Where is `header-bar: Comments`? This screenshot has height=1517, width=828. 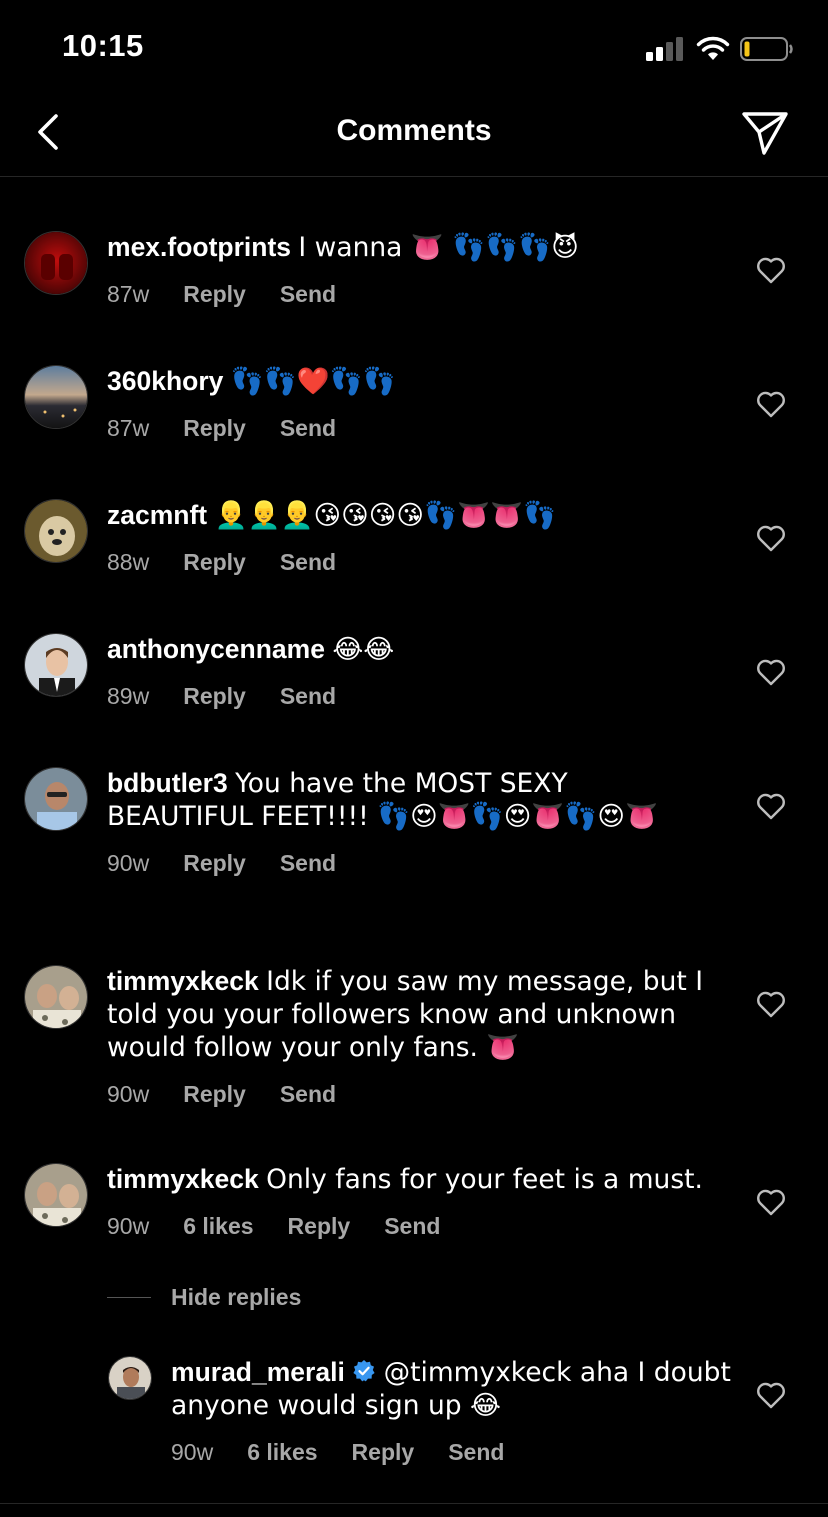
header-bar: Comments is located at coordinates (414, 133).